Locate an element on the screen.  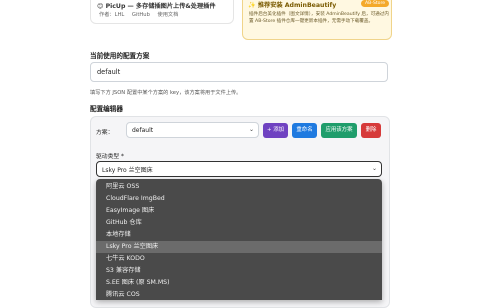
dropdown-option: 阿里云 OSS is located at coordinates (239, 187).